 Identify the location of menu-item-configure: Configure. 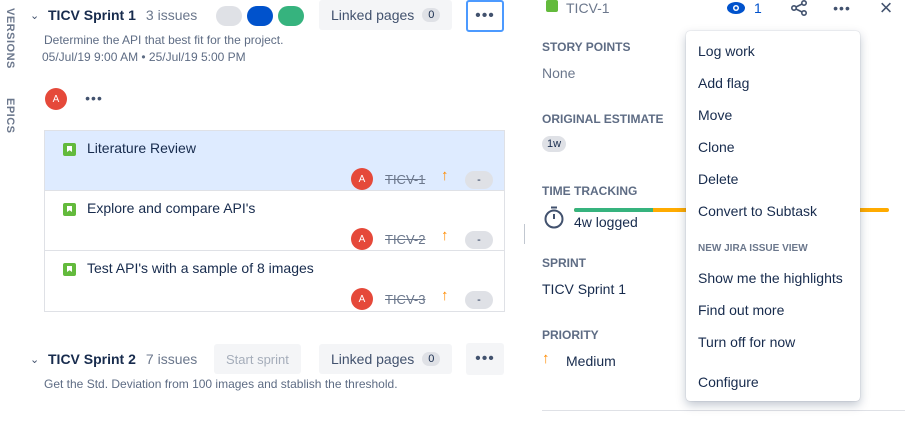
(728, 382).